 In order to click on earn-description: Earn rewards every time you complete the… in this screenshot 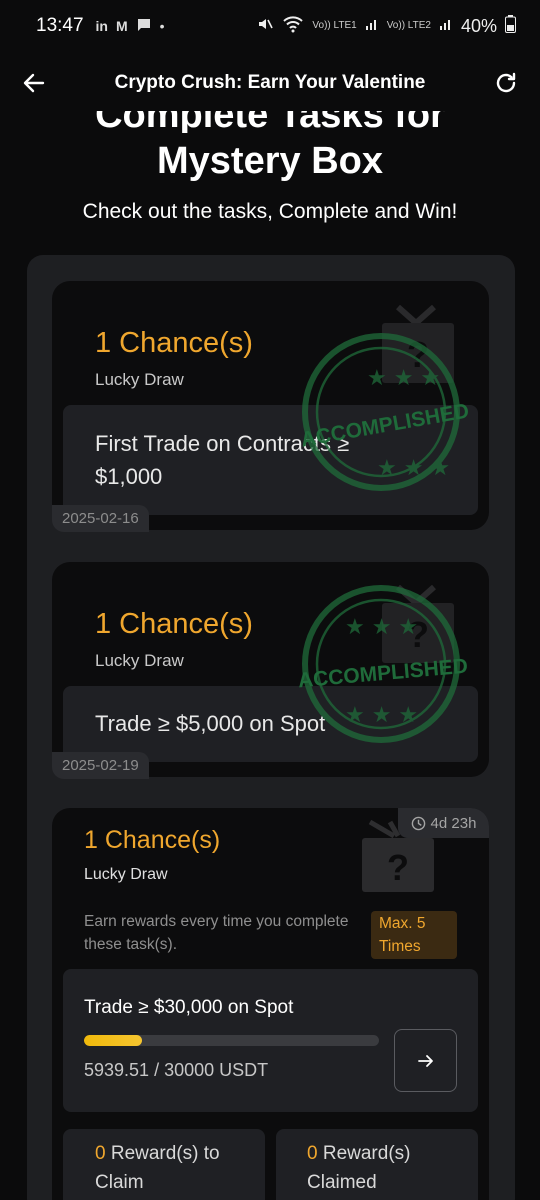, I will do `click(216, 933)`.